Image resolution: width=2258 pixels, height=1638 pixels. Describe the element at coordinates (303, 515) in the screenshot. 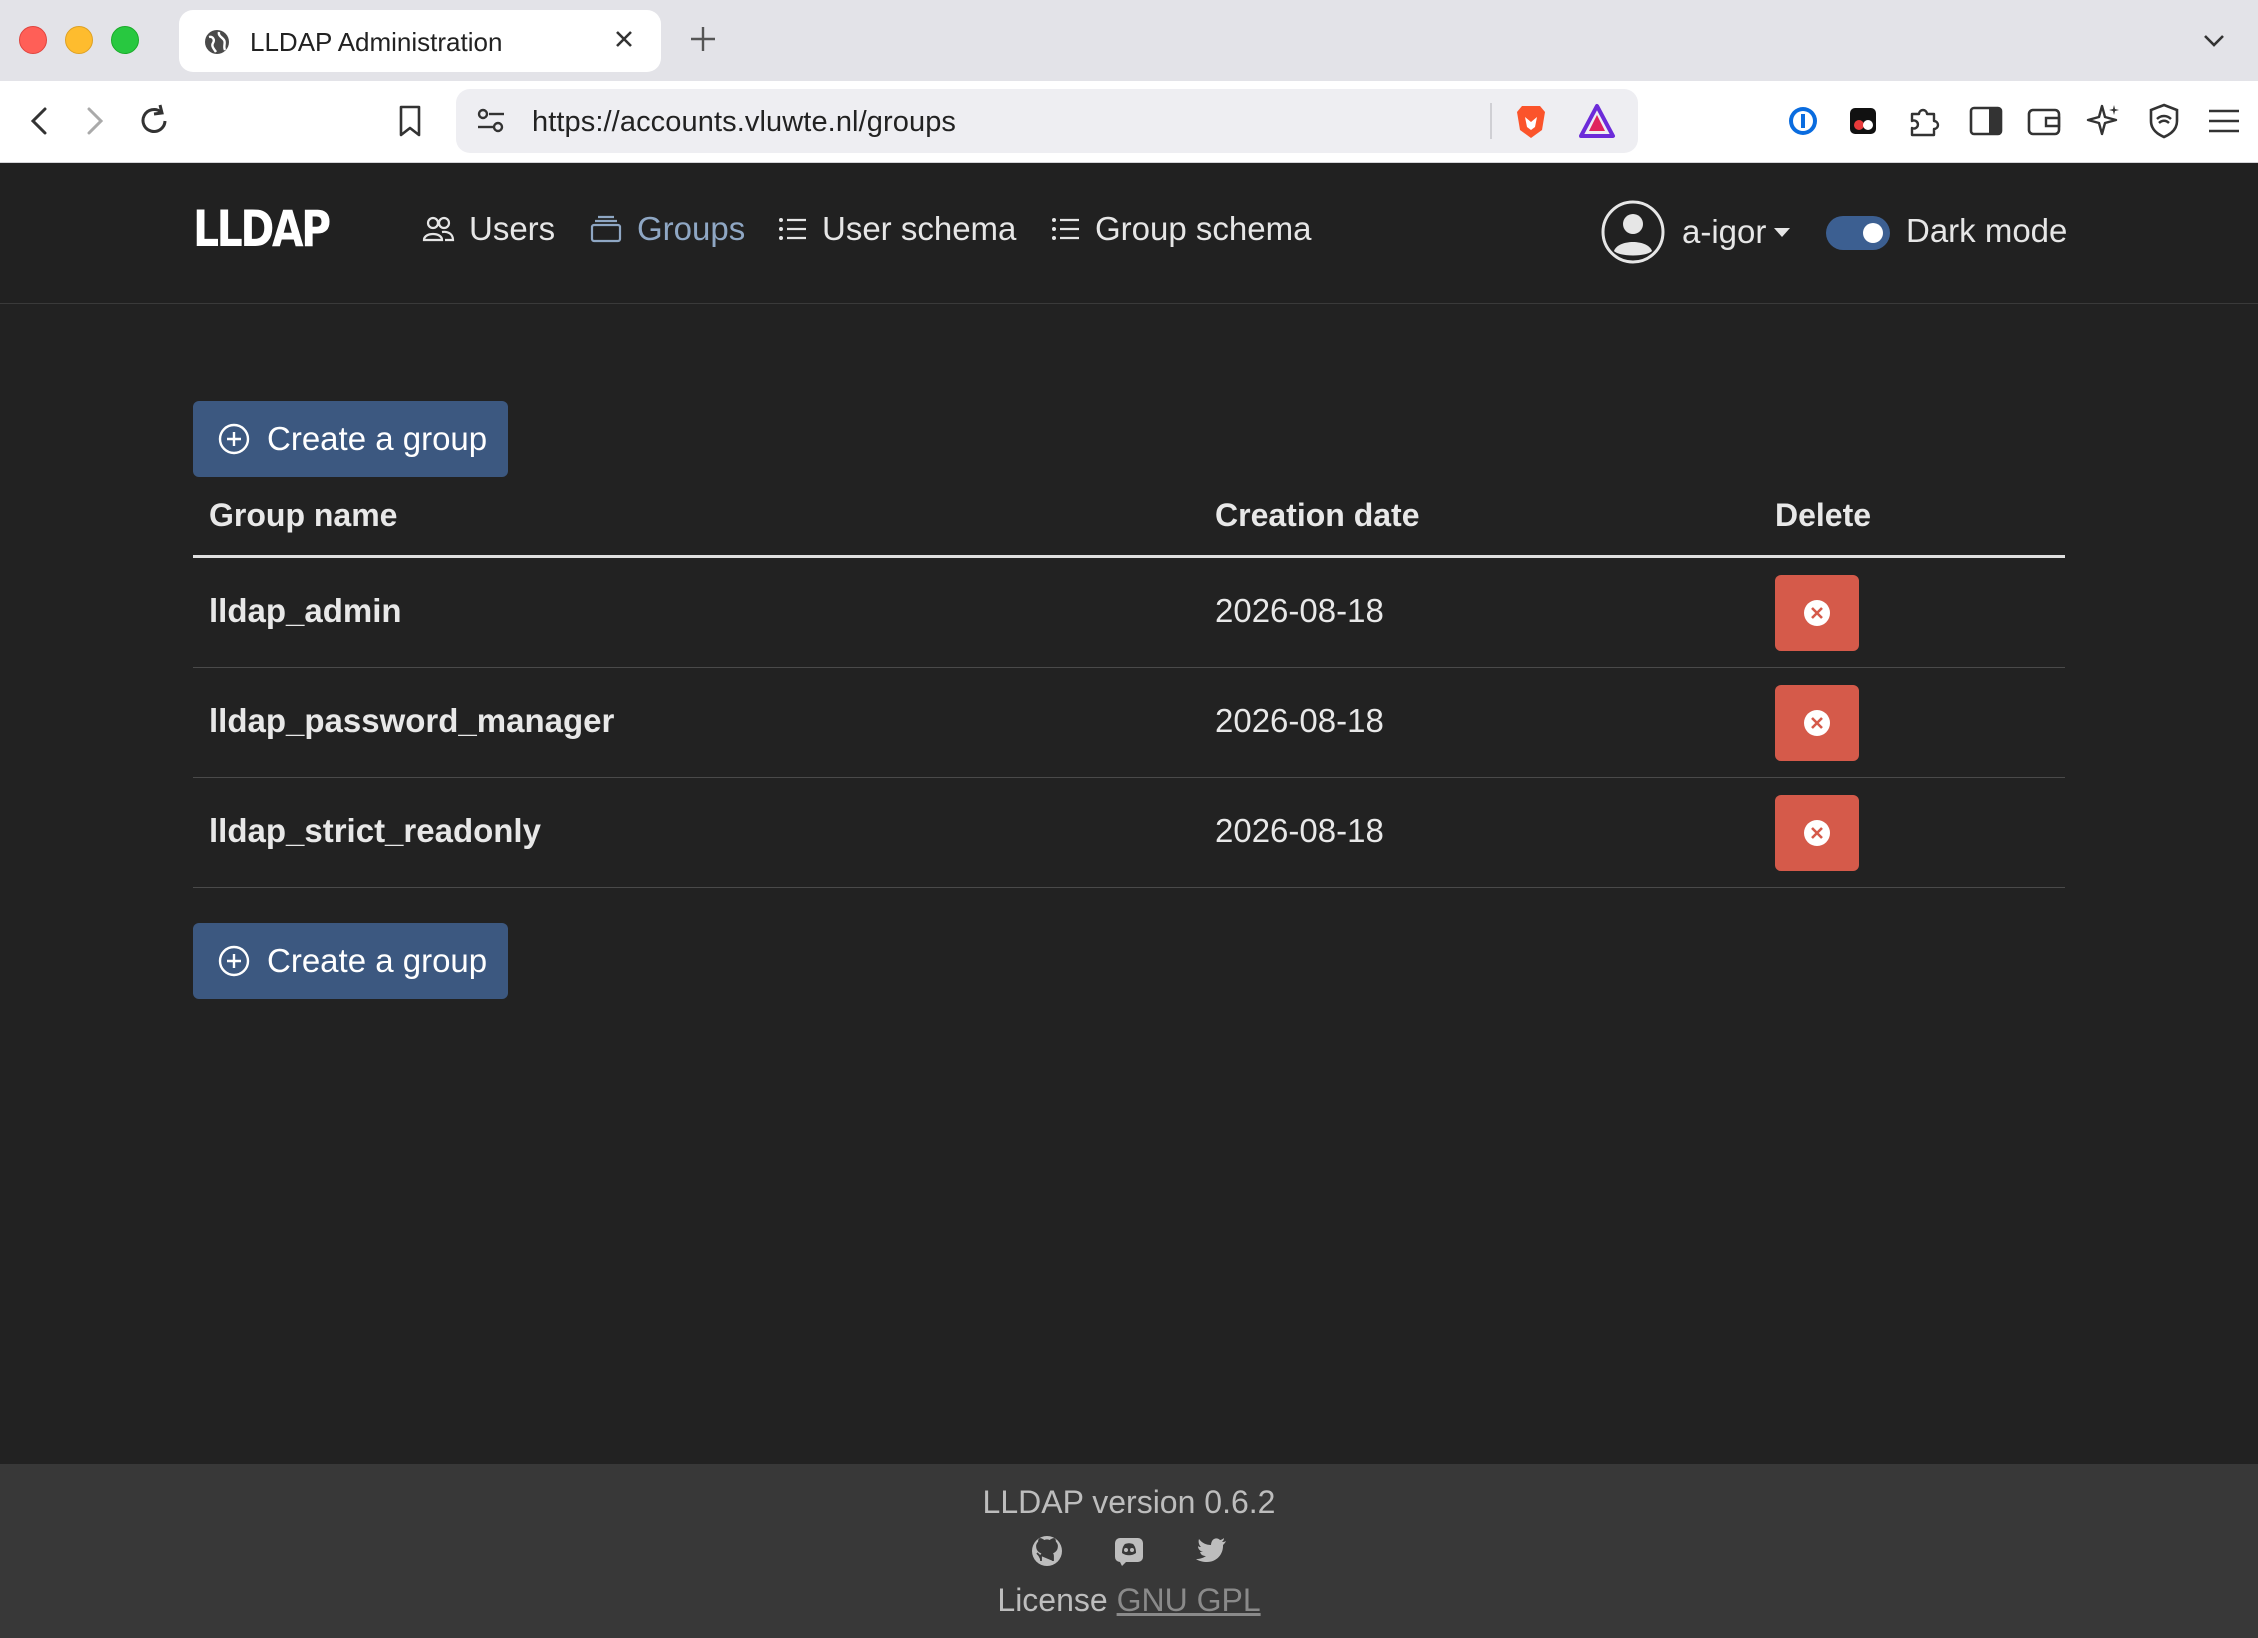

I see `column-header-group-name: Group name` at that location.